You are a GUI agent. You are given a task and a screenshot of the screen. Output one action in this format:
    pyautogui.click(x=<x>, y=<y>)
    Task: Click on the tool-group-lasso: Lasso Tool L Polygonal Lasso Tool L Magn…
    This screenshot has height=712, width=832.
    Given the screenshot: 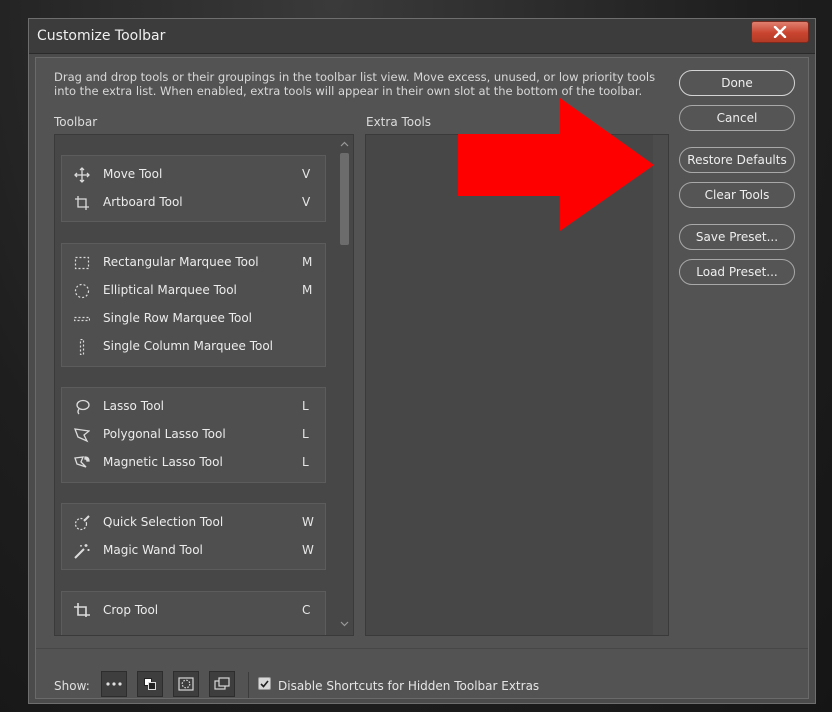 What is the action you would take?
    pyautogui.click(x=193, y=435)
    